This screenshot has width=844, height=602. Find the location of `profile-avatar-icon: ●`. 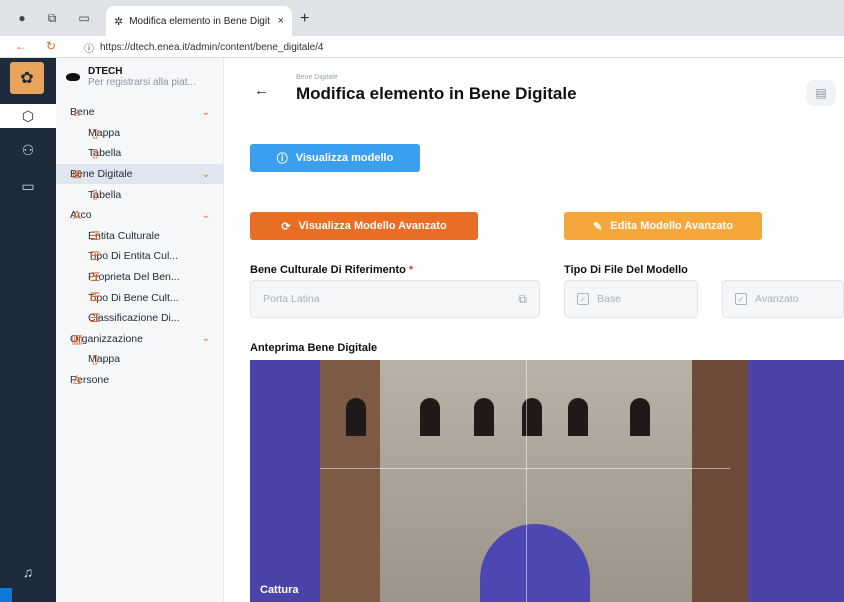

profile-avatar-icon: ● is located at coordinates (22, 18).